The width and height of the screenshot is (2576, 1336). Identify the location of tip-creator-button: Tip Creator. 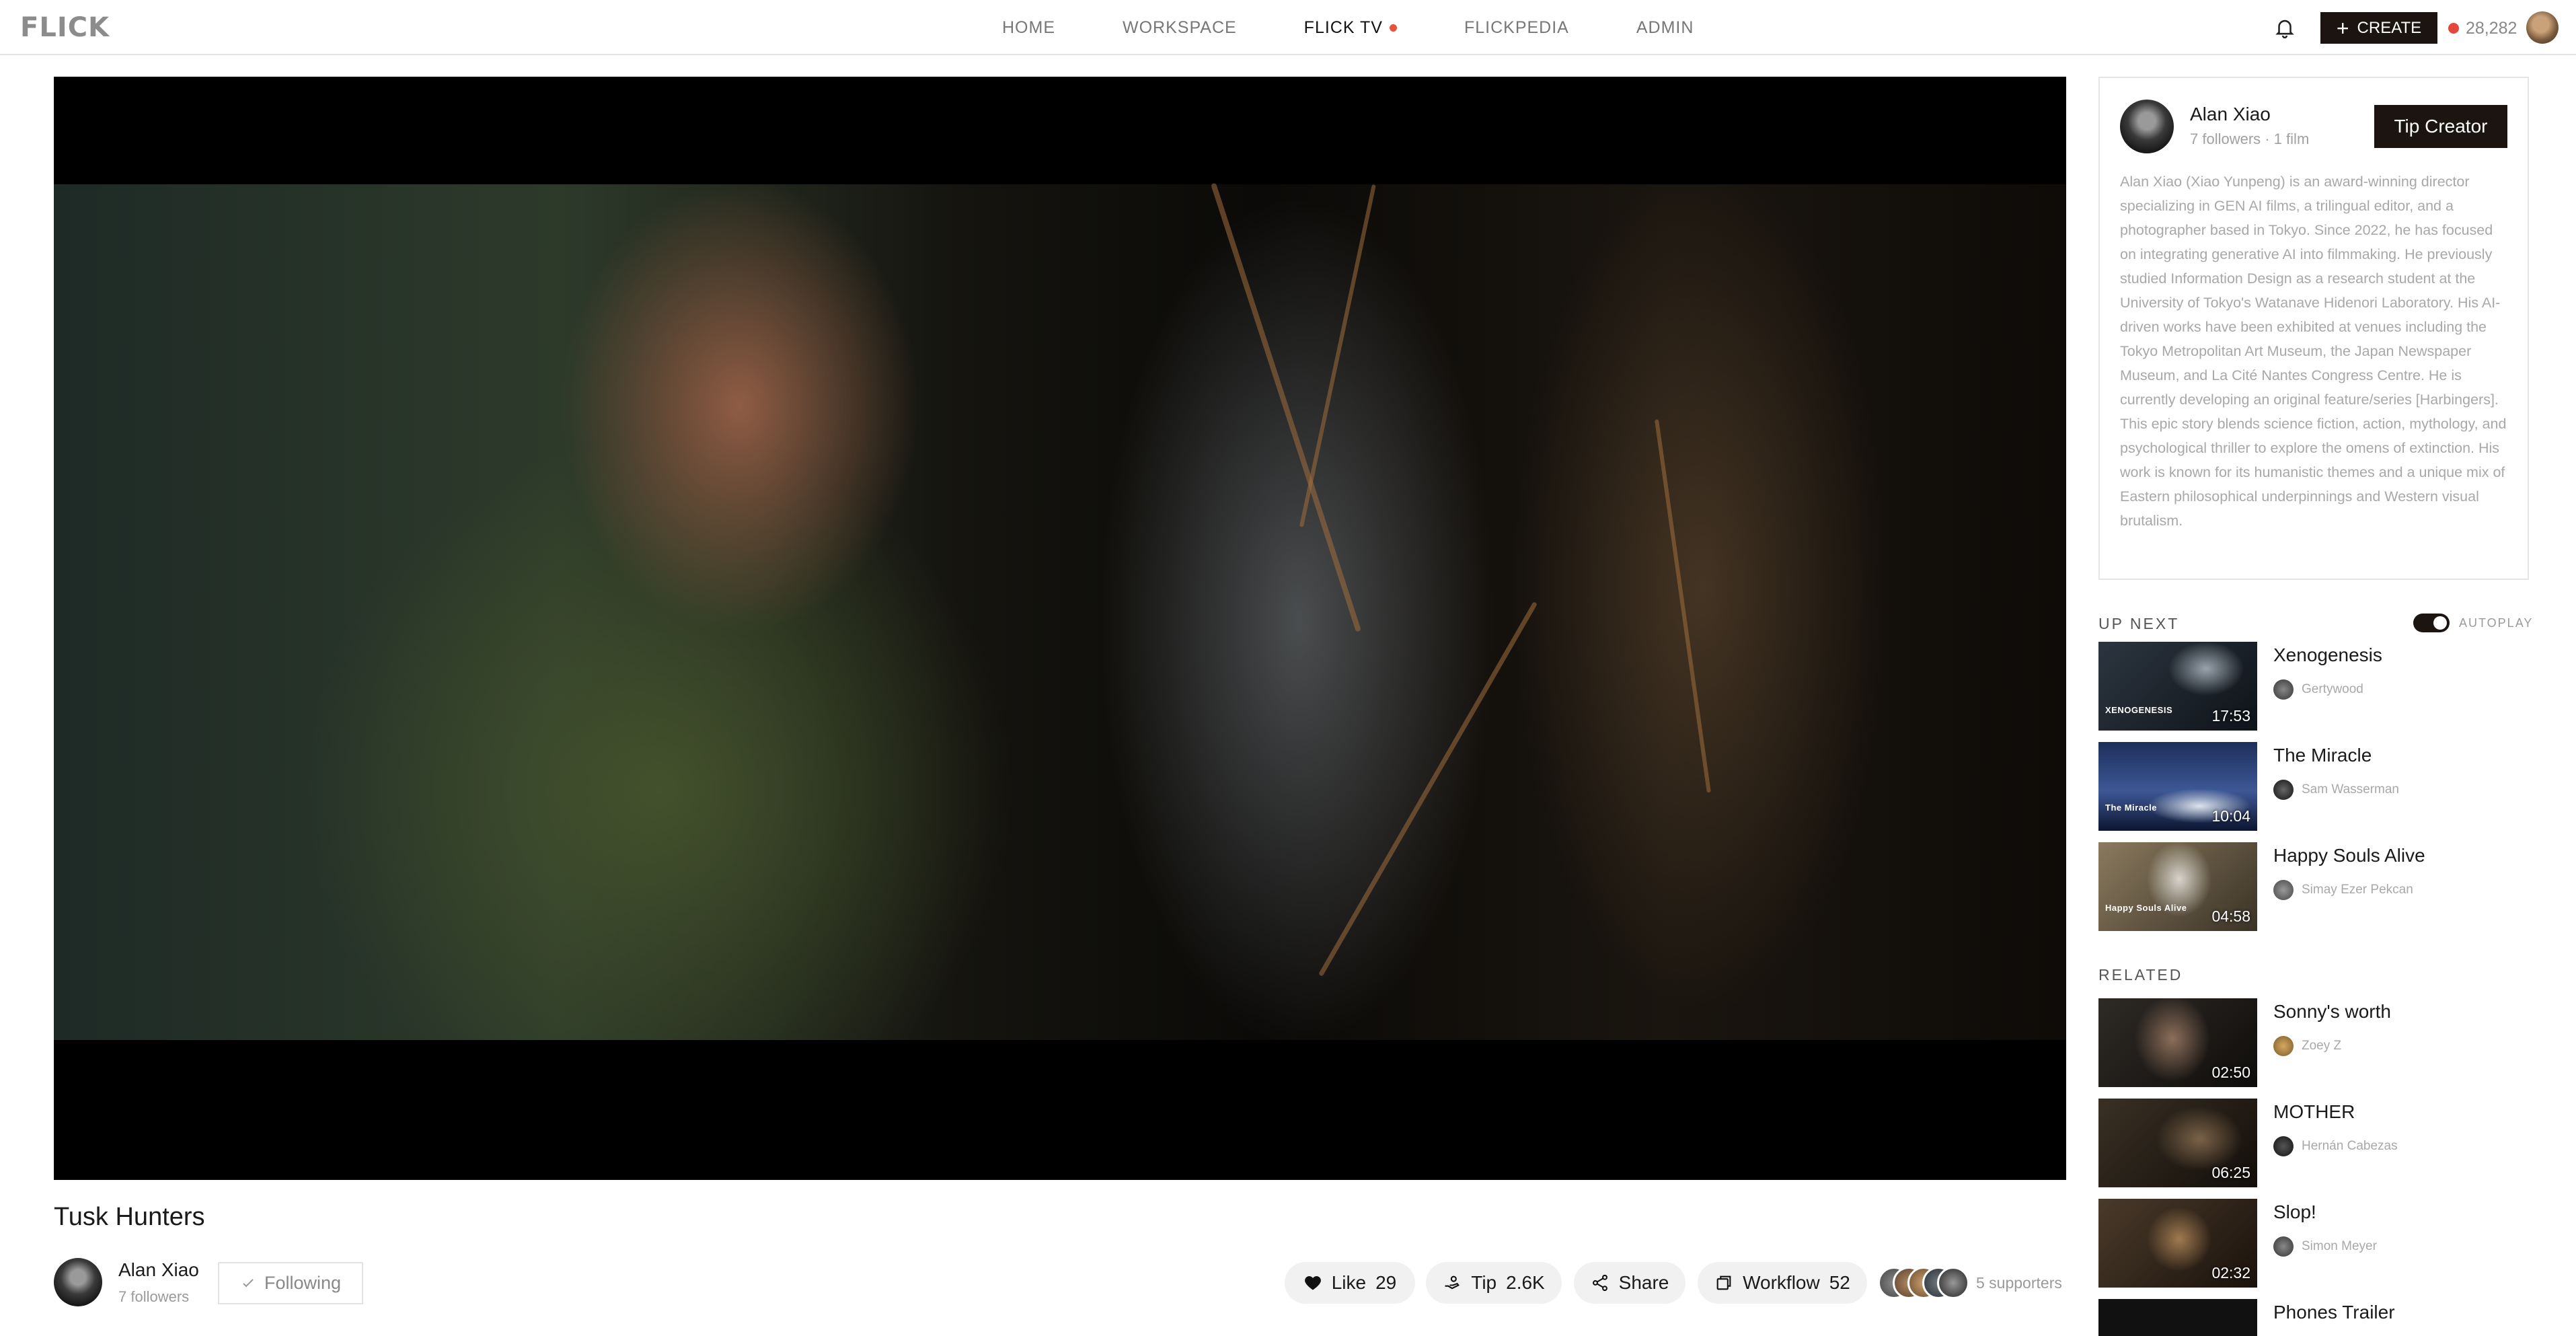
(2440, 126).